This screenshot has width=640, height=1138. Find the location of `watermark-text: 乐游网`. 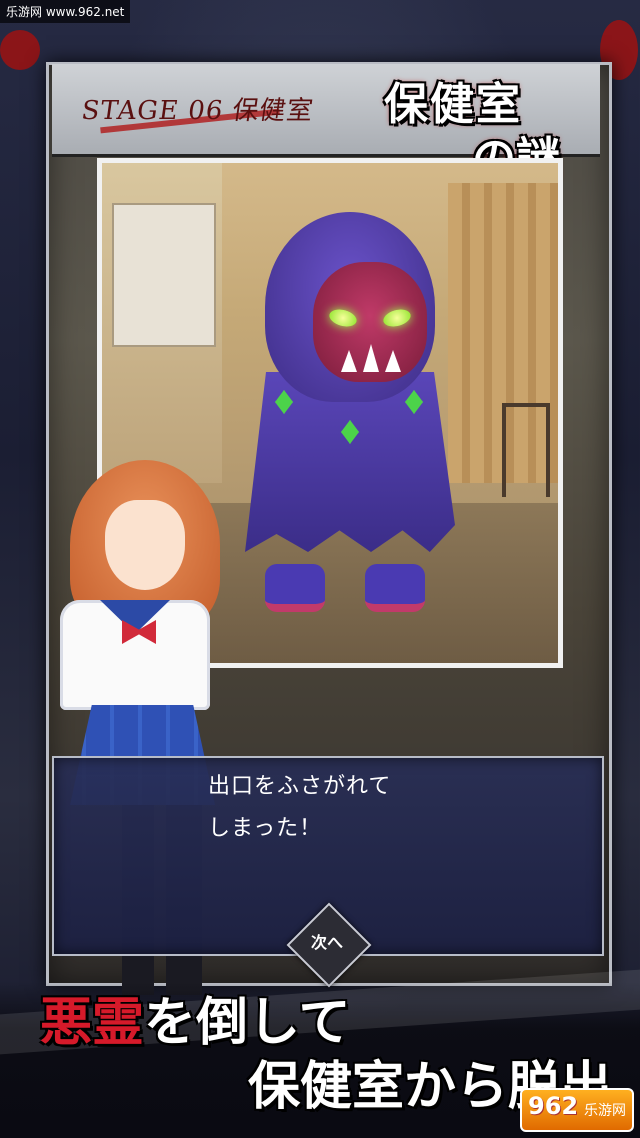

watermark-text: 乐游网 is located at coordinates (605, 1111).